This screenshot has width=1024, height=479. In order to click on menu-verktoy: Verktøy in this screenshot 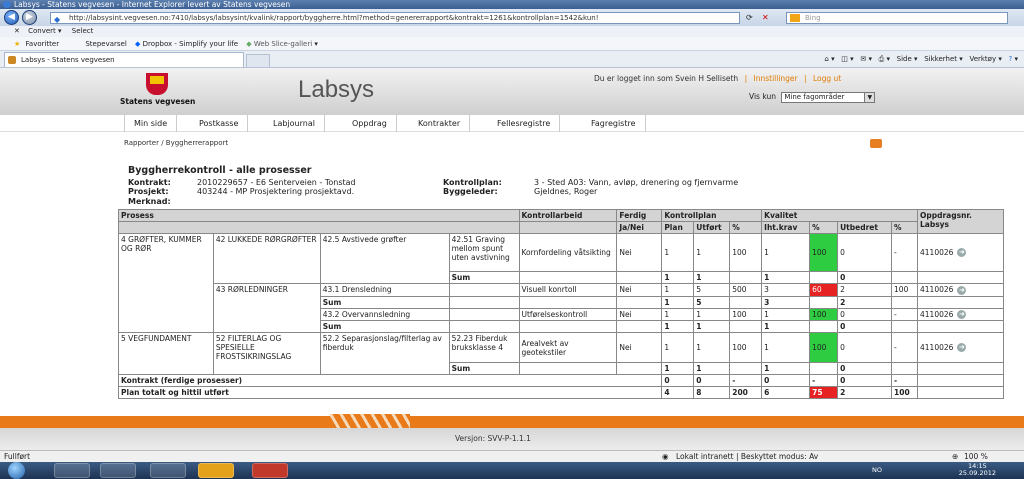, I will do `click(982, 59)`.